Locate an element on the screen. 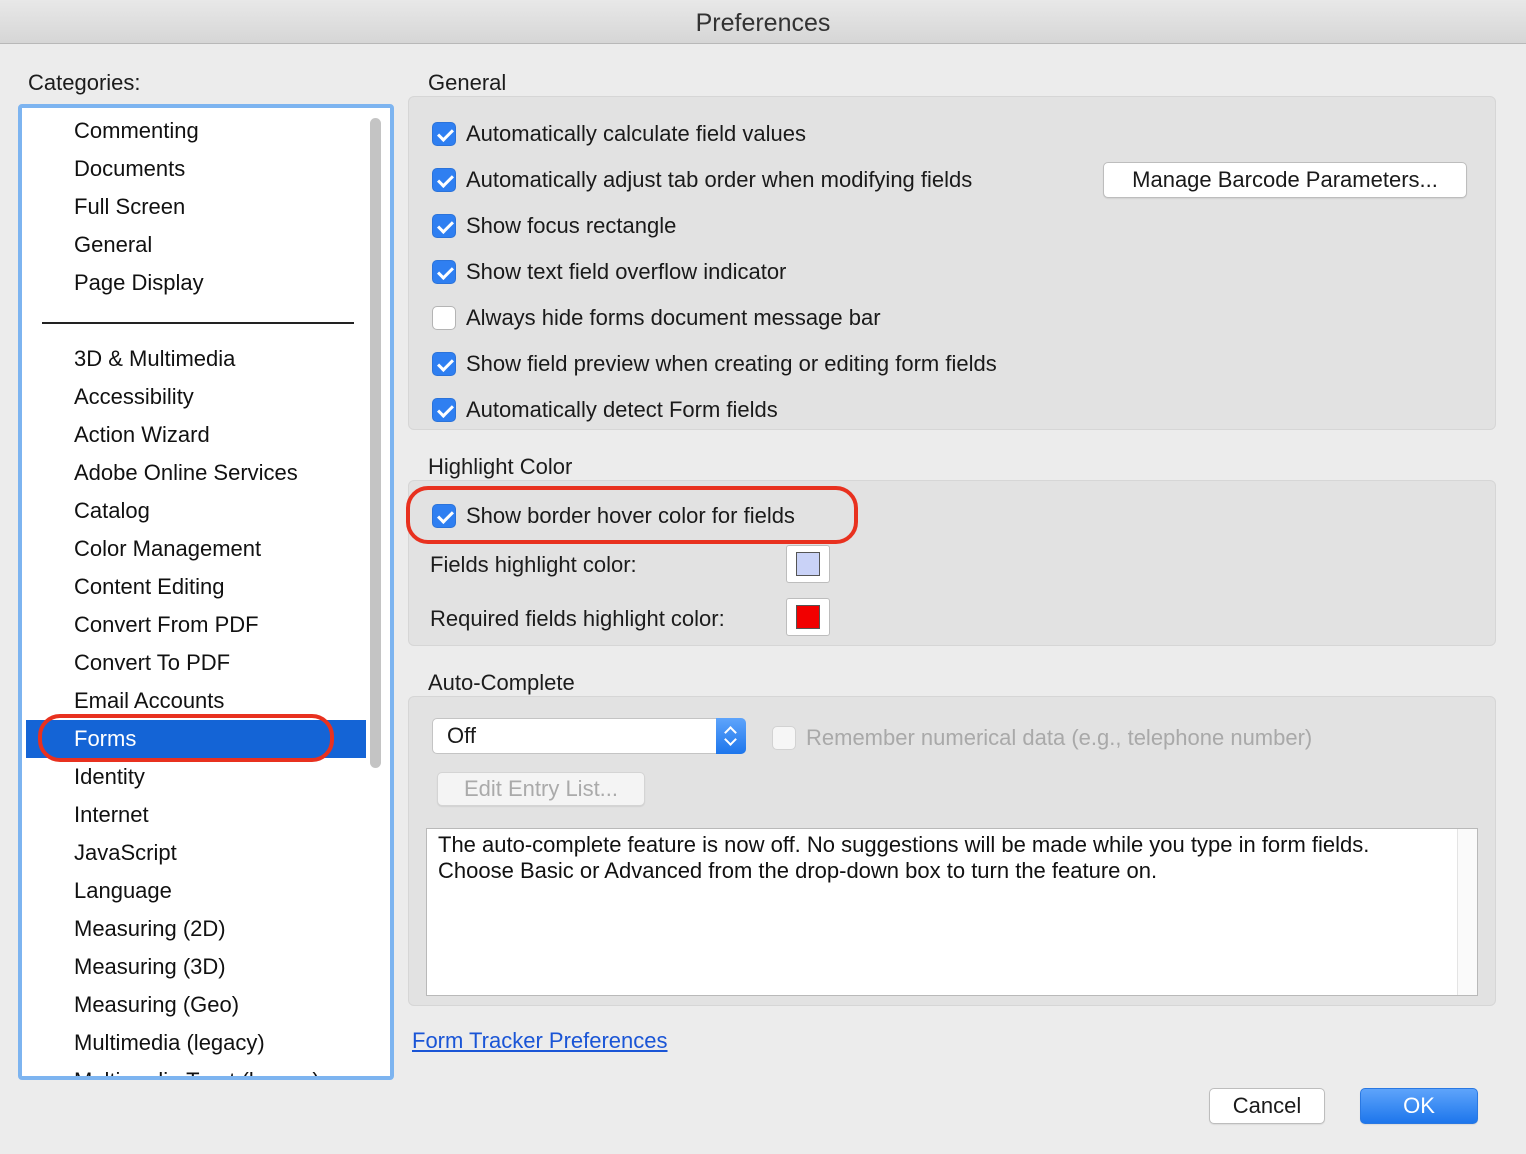 The height and width of the screenshot is (1154, 1526). description-scrollbar is located at coordinates (1467, 912).